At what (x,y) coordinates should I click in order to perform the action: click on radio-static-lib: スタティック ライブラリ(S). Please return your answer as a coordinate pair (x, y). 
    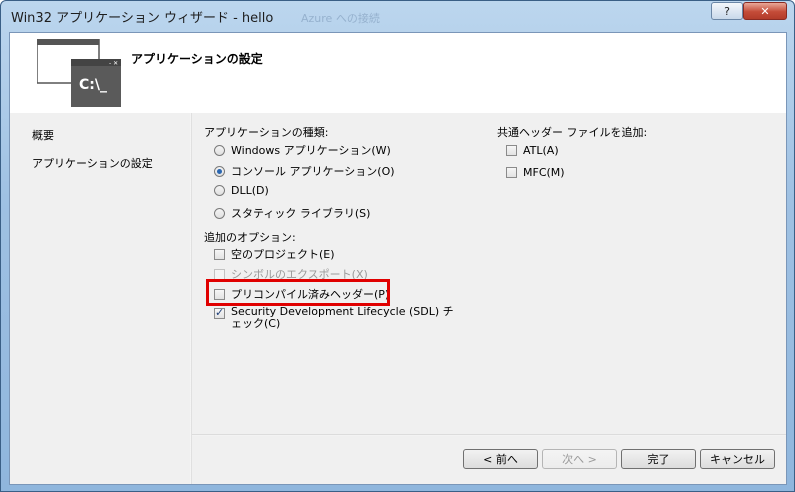
    Looking at the image, I should click on (292, 213).